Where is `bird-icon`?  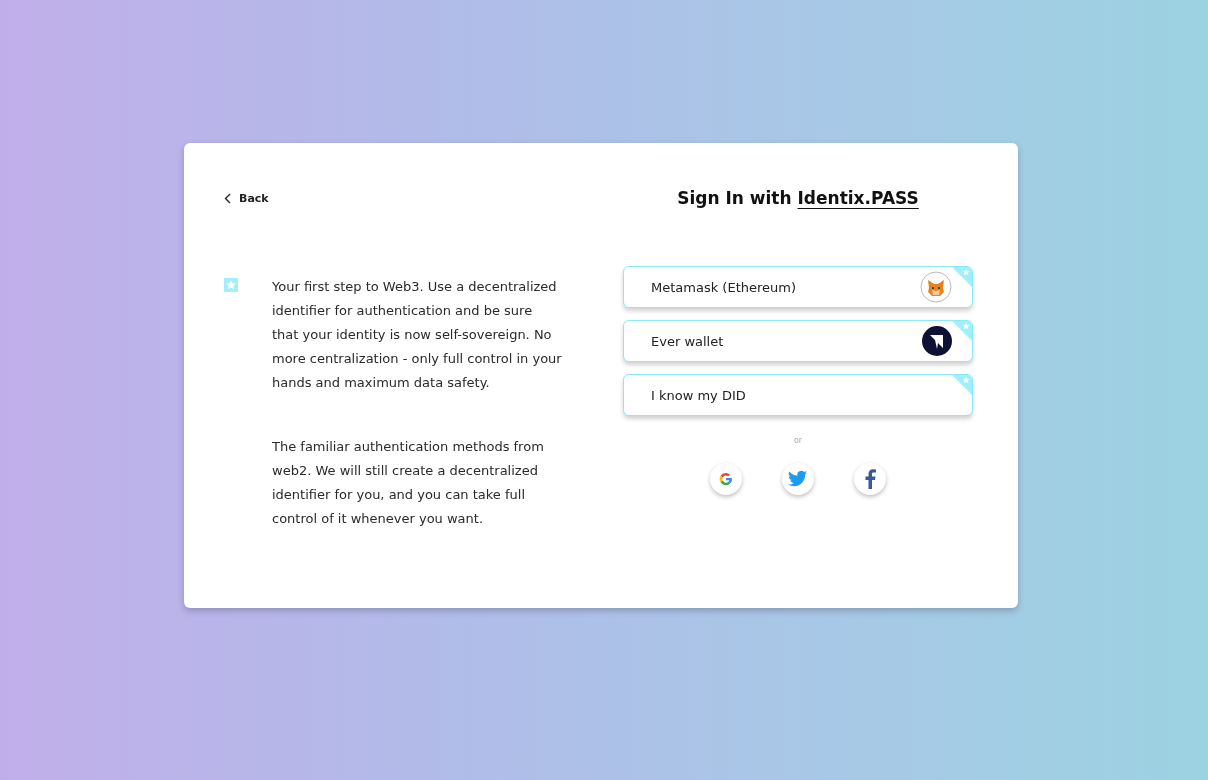 bird-icon is located at coordinates (798, 479).